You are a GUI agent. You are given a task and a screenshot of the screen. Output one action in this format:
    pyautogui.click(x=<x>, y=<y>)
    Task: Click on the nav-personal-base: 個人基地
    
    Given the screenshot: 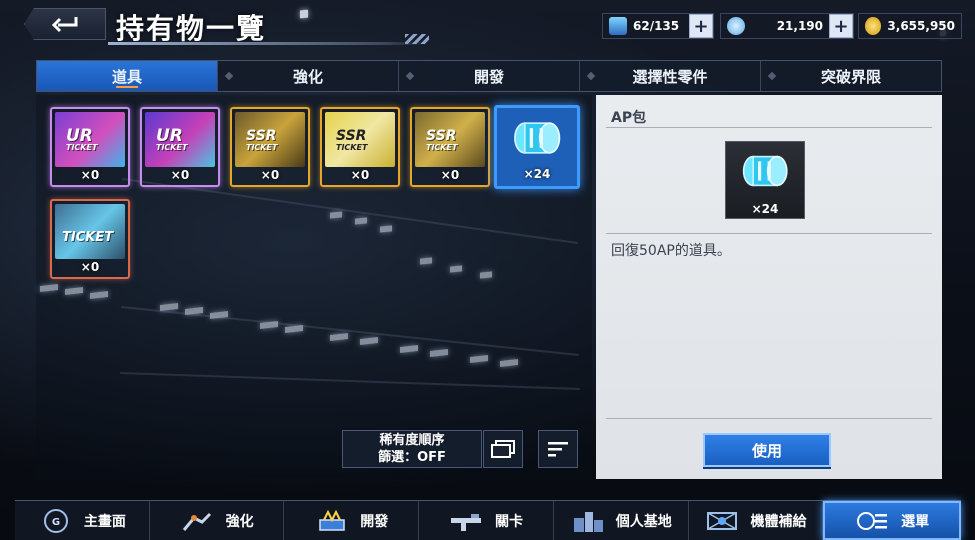 What is the action you would take?
    pyautogui.click(x=621, y=520)
    